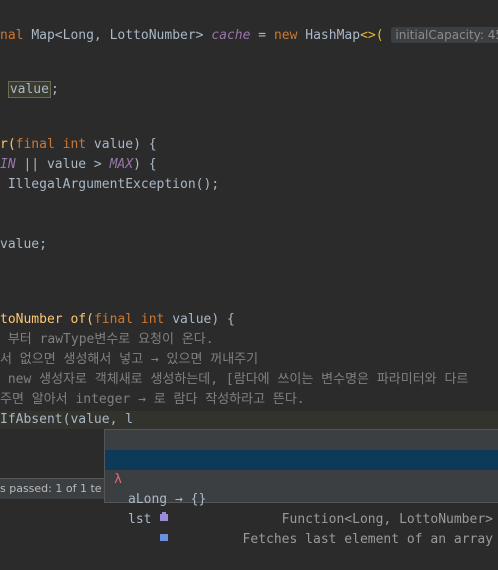 Image resolution: width=498 pixels, height=570 pixels. I want to click on current-code-line: IfAbsent(value, l, so click(249, 420).